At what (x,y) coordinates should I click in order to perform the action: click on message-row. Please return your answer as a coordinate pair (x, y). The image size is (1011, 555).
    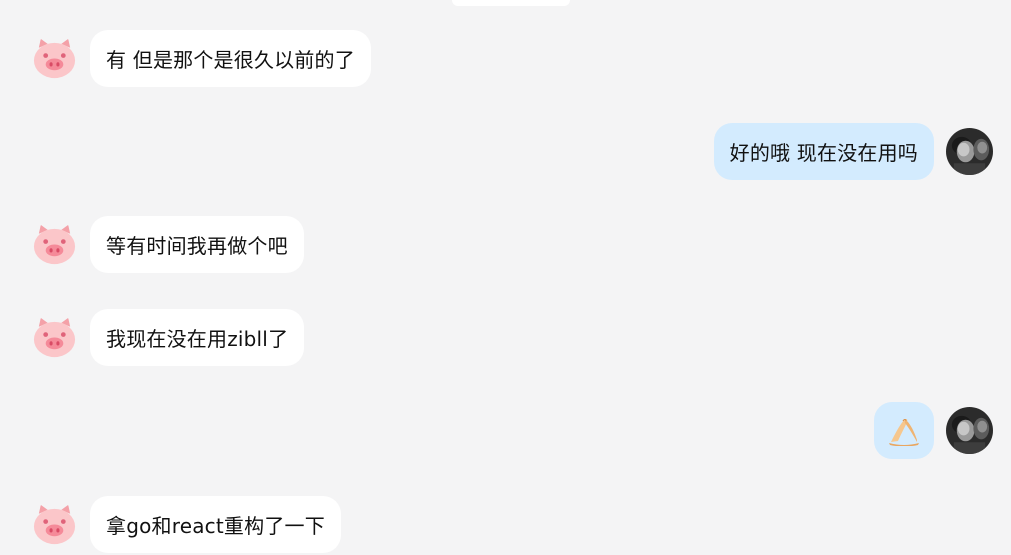
    Looking at the image, I should click on (933, 430).